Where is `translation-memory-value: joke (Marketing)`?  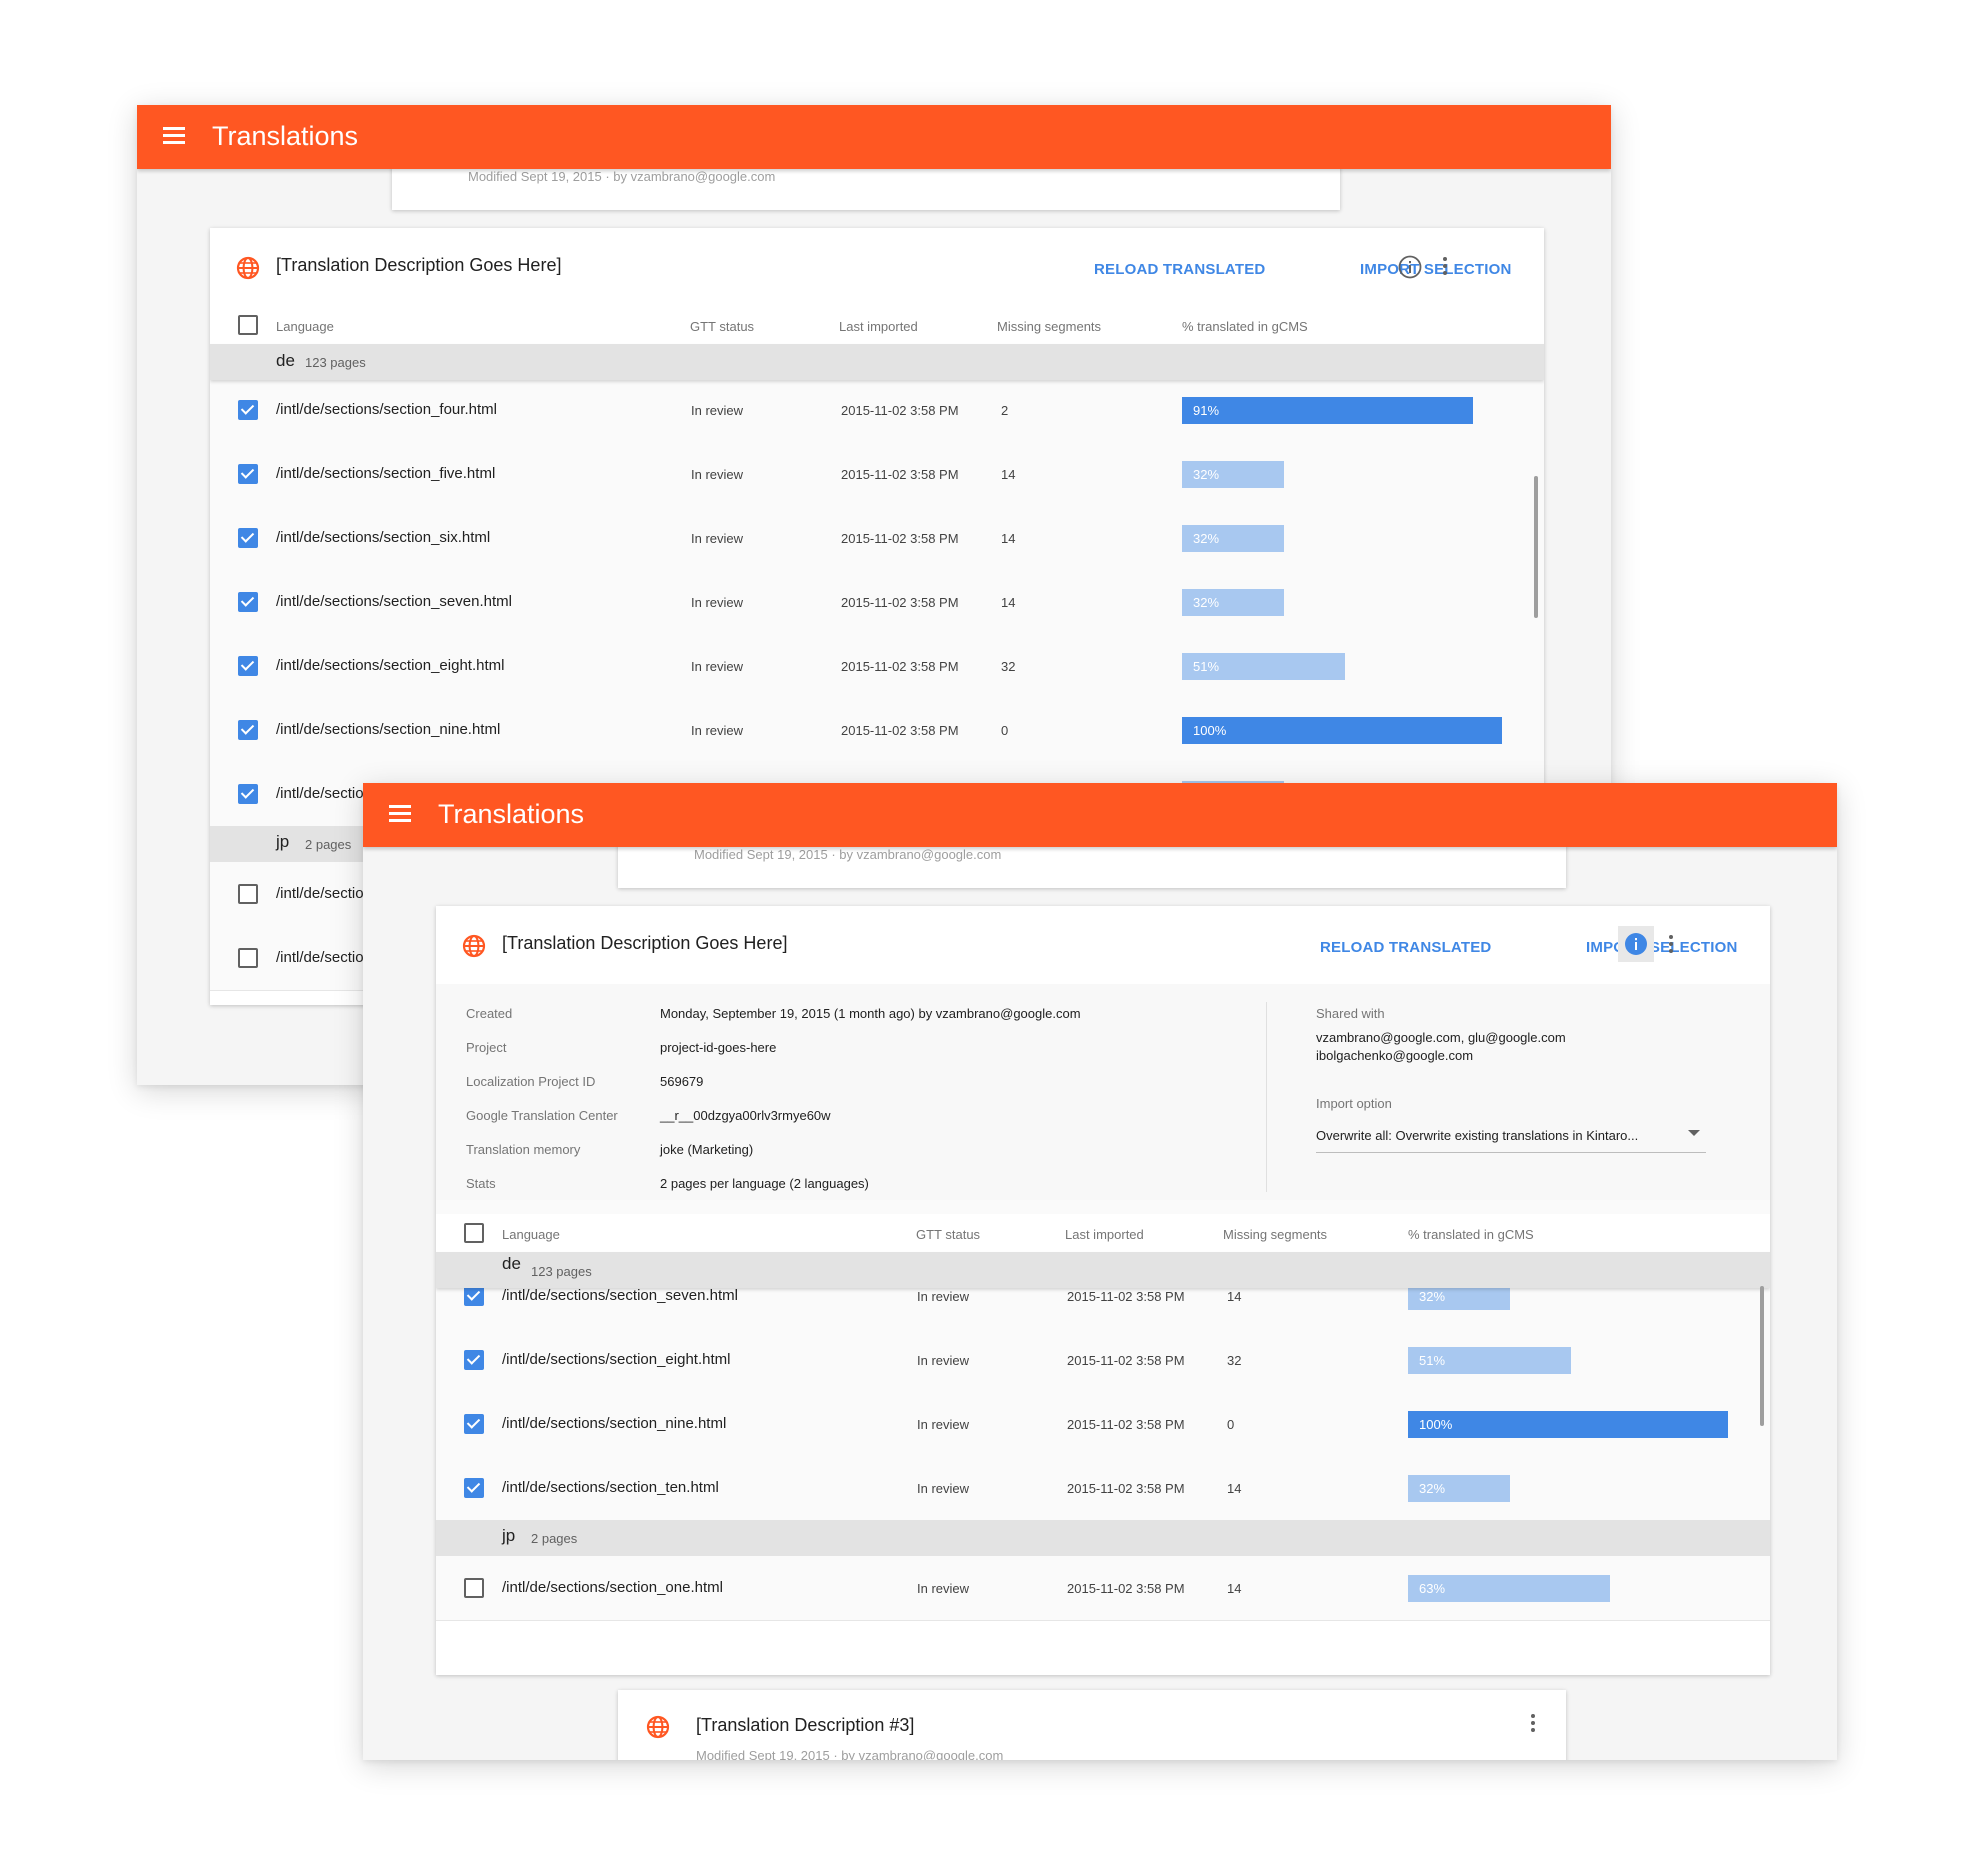
translation-memory-value: joke (Marketing) is located at coordinates (707, 1149).